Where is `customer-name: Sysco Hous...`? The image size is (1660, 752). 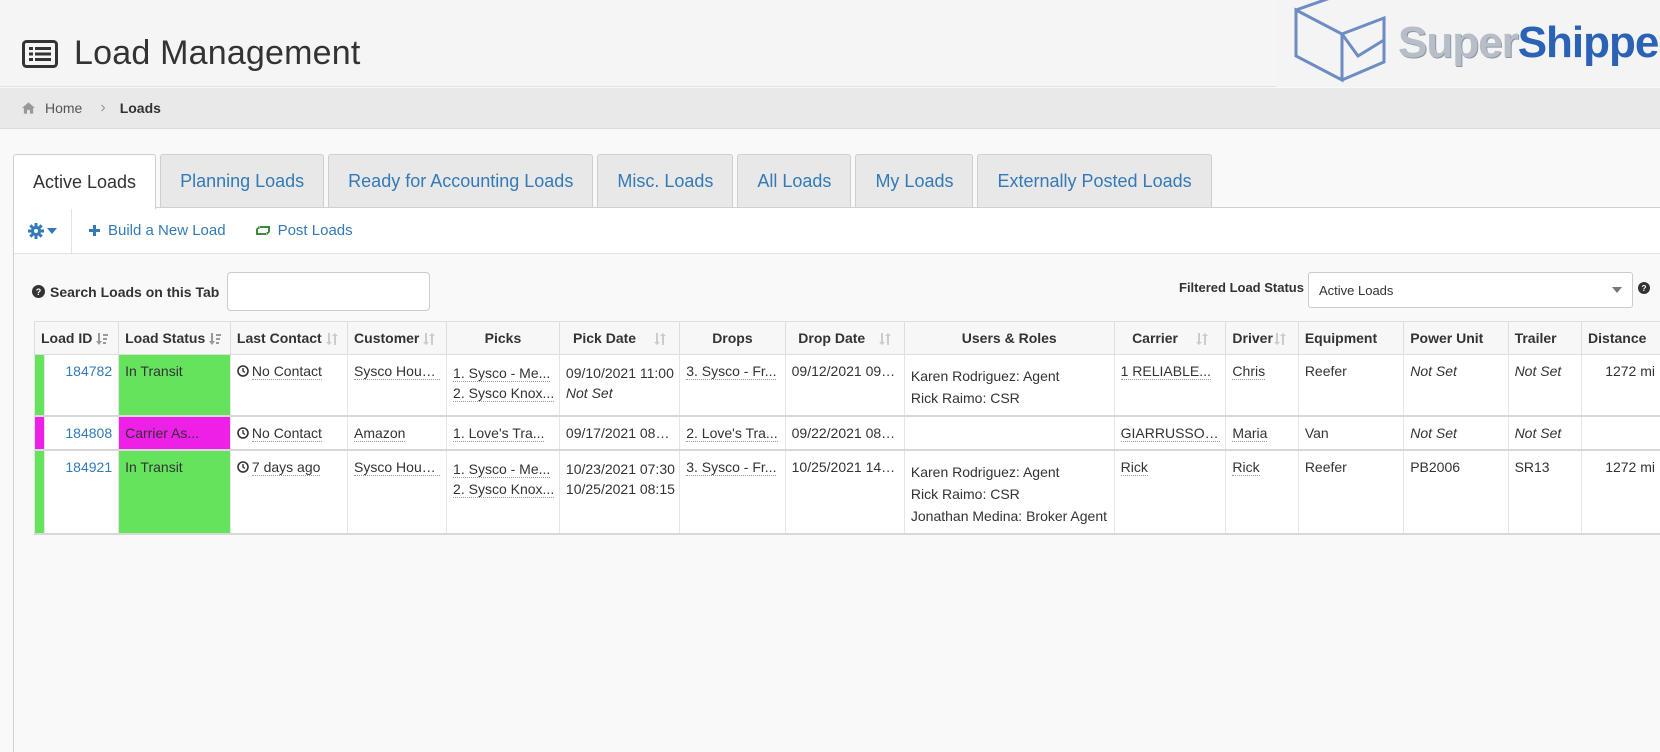
customer-name: Sysco Hous... is located at coordinates (397, 467).